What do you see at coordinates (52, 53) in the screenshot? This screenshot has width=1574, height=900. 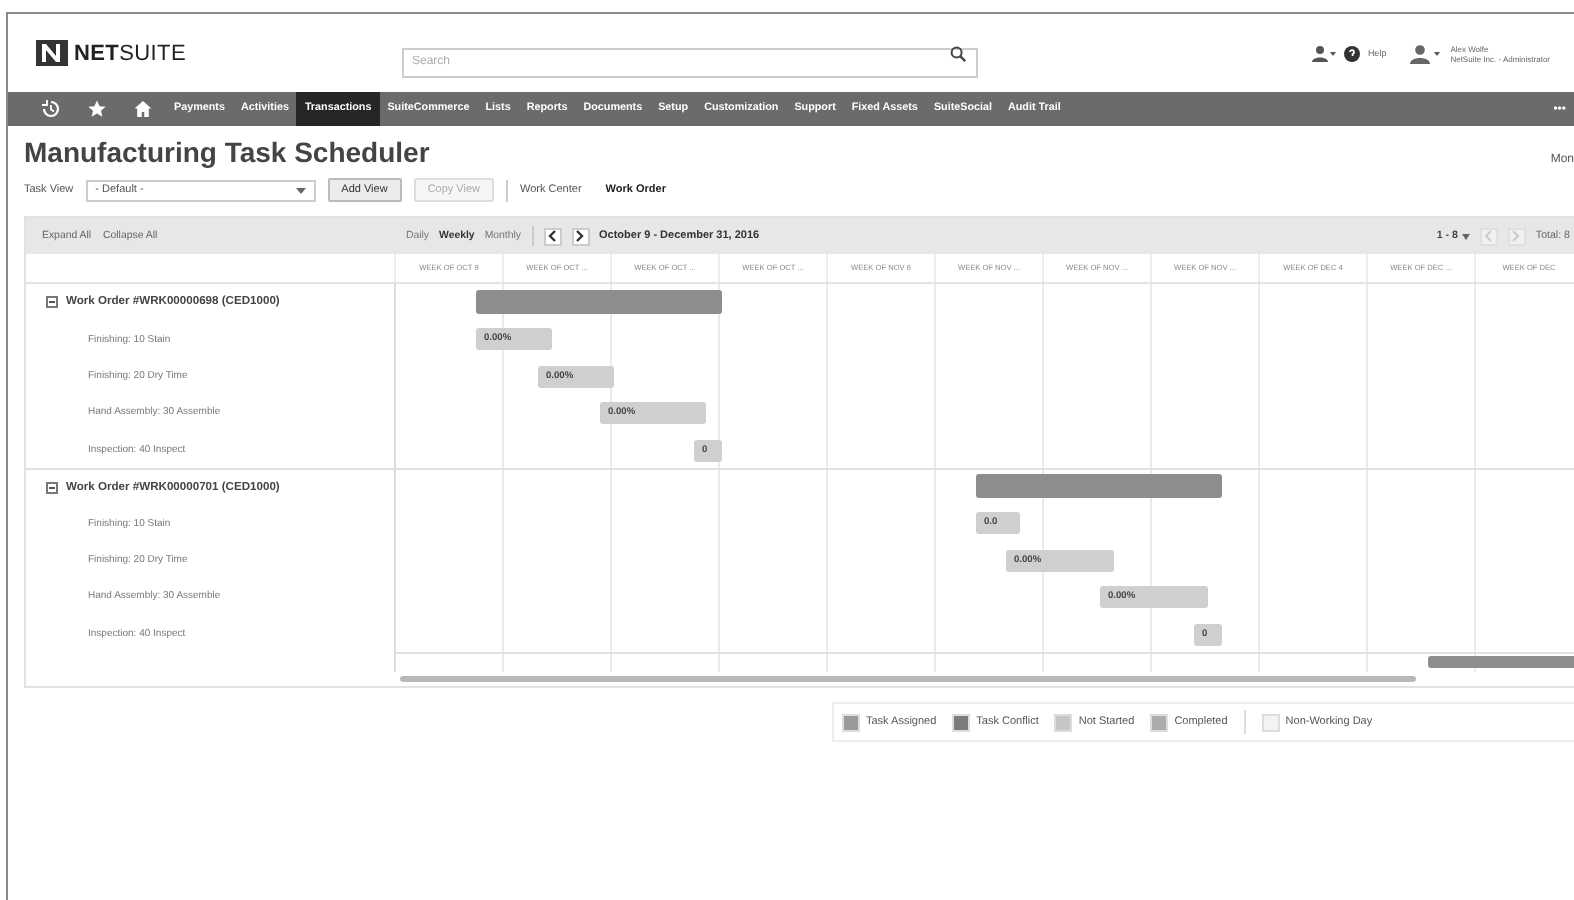 I see `logo-icon` at bounding box center [52, 53].